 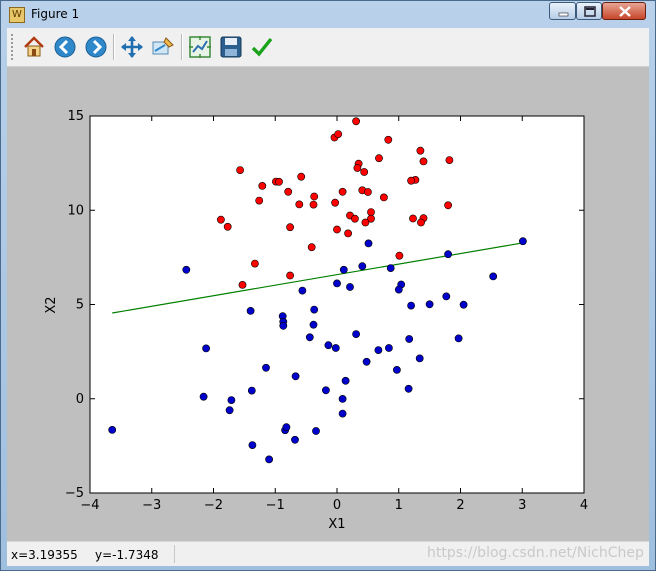 I want to click on y-tick-label: 0, so click(x=80, y=399).